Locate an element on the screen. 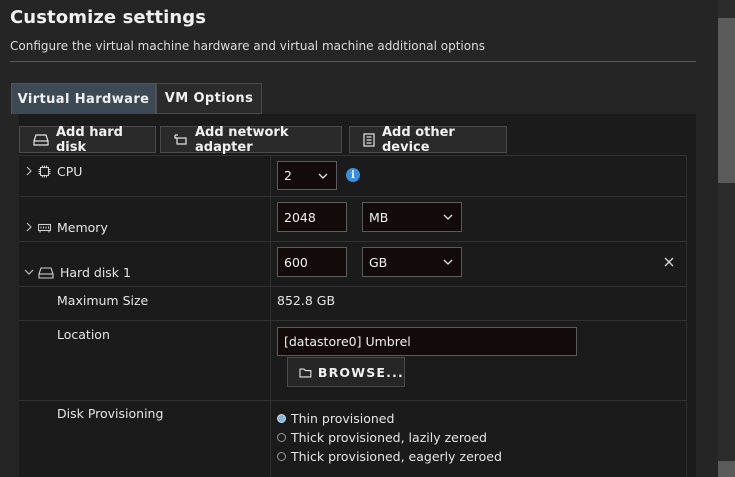 The image size is (735, 477). memory-size-input: 2048 is located at coordinates (312, 217).